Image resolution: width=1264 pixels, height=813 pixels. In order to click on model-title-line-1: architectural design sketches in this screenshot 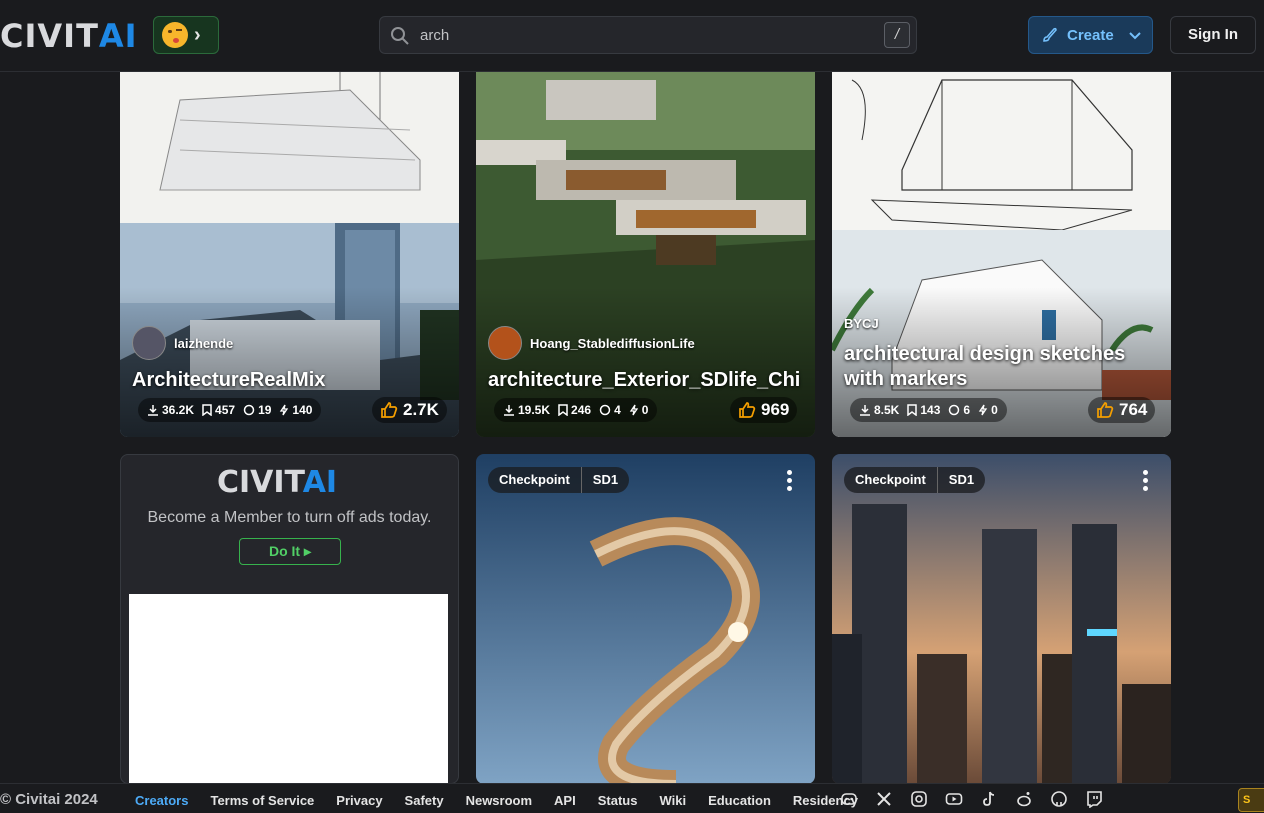, I will do `click(985, 354)`.